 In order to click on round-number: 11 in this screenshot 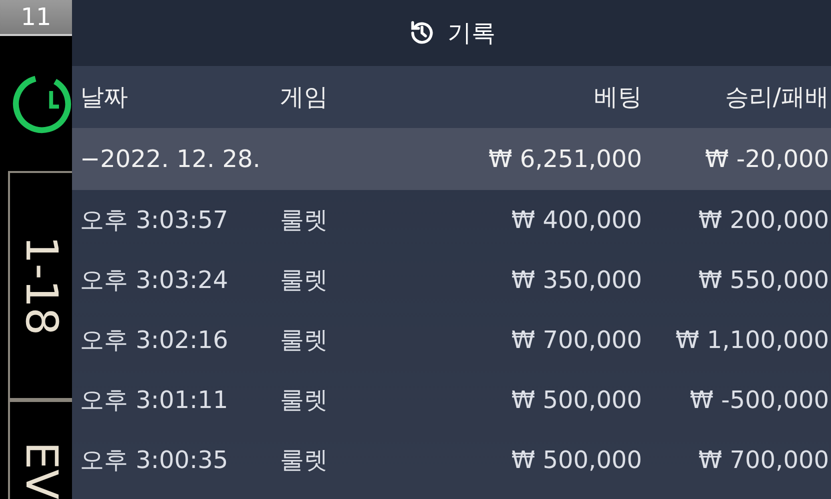, I will do `click(36, 18)`.